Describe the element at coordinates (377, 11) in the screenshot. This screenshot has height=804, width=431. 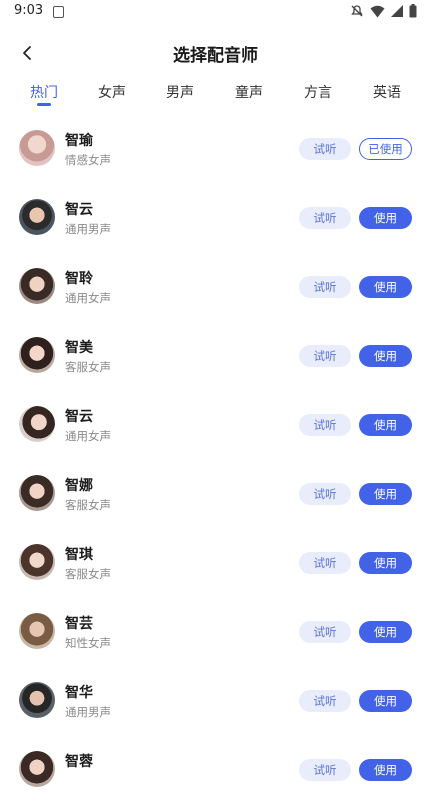
I see `wifi-icon` at that location.